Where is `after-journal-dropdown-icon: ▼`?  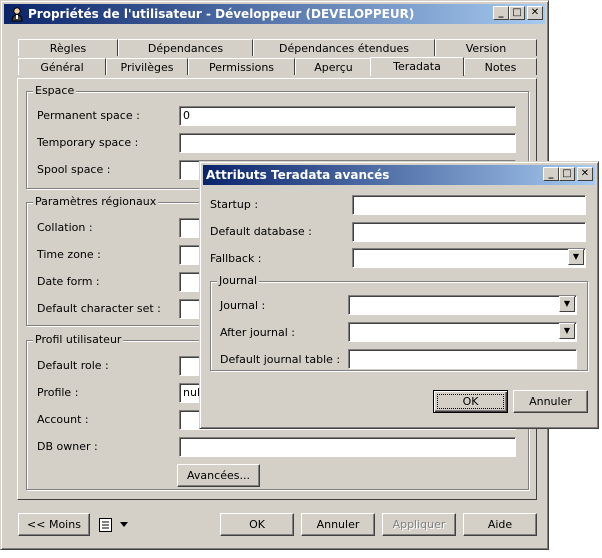 after-journal-dropdown-icon: ▼ is located at coordinates (567, 331).